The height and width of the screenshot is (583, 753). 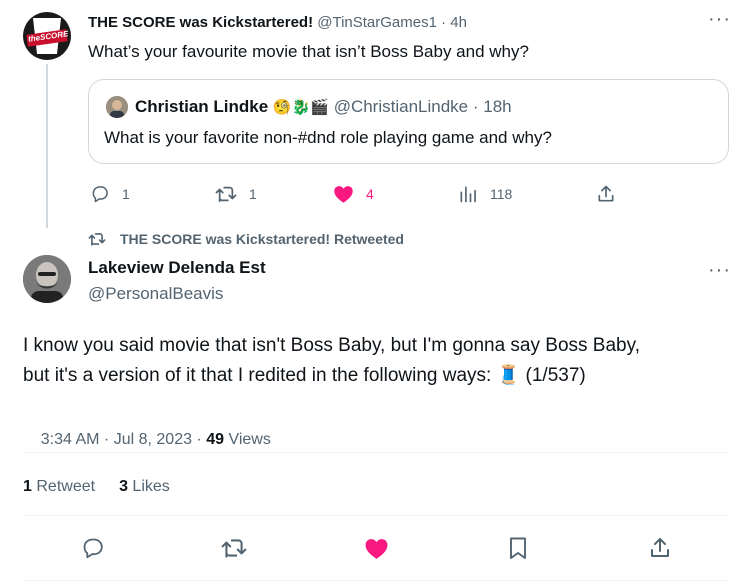 I want to click on quoted-author-handle: @ChristianLindke, so click(x=401, y=106).